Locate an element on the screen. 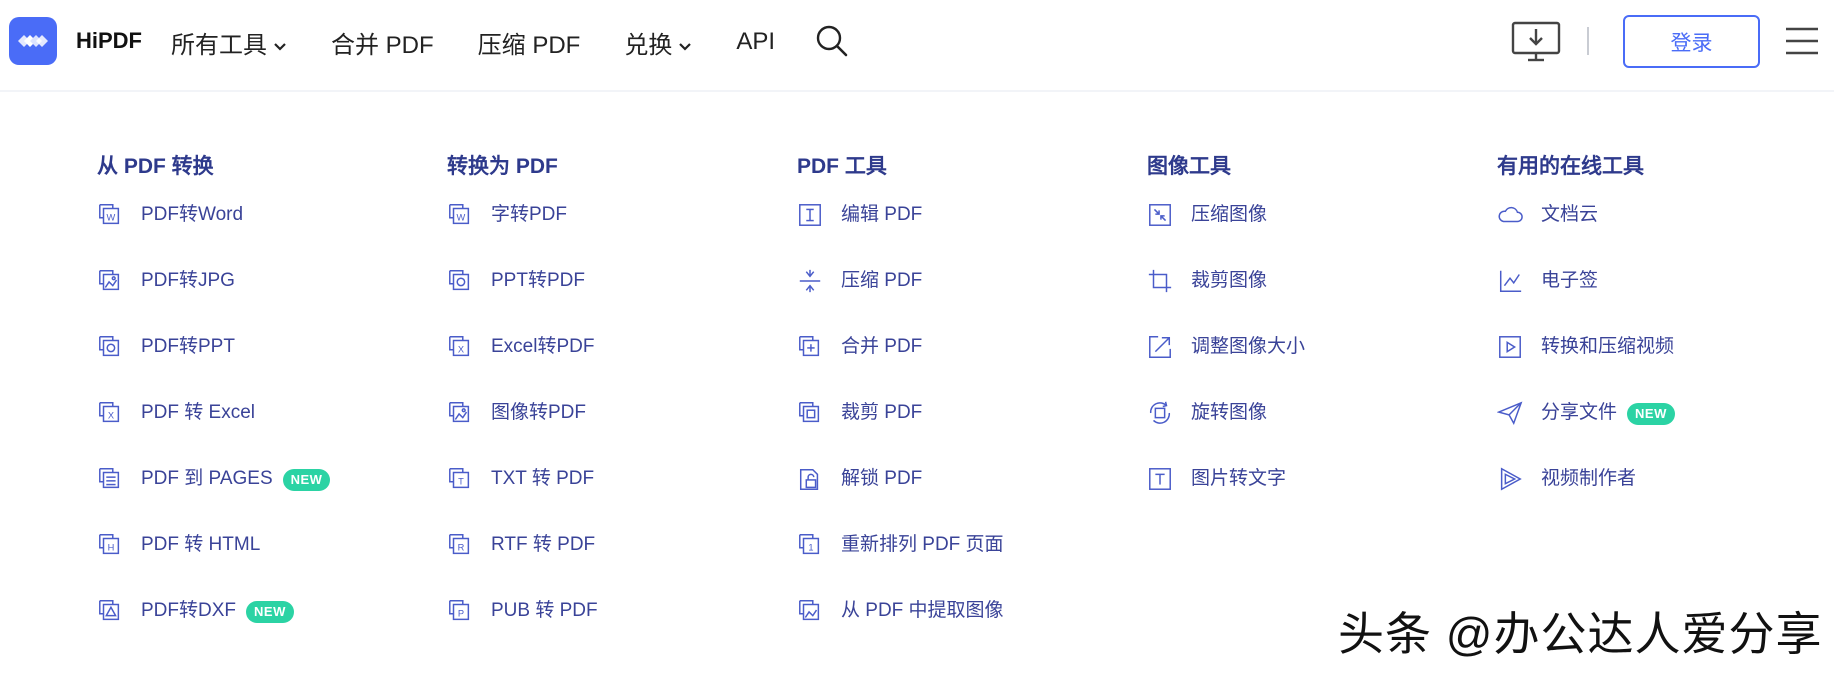 This screenshot has width=1834, height=674. menu-item-label: 从 PDF 中提取图像 is located at coordinates (922, 610).